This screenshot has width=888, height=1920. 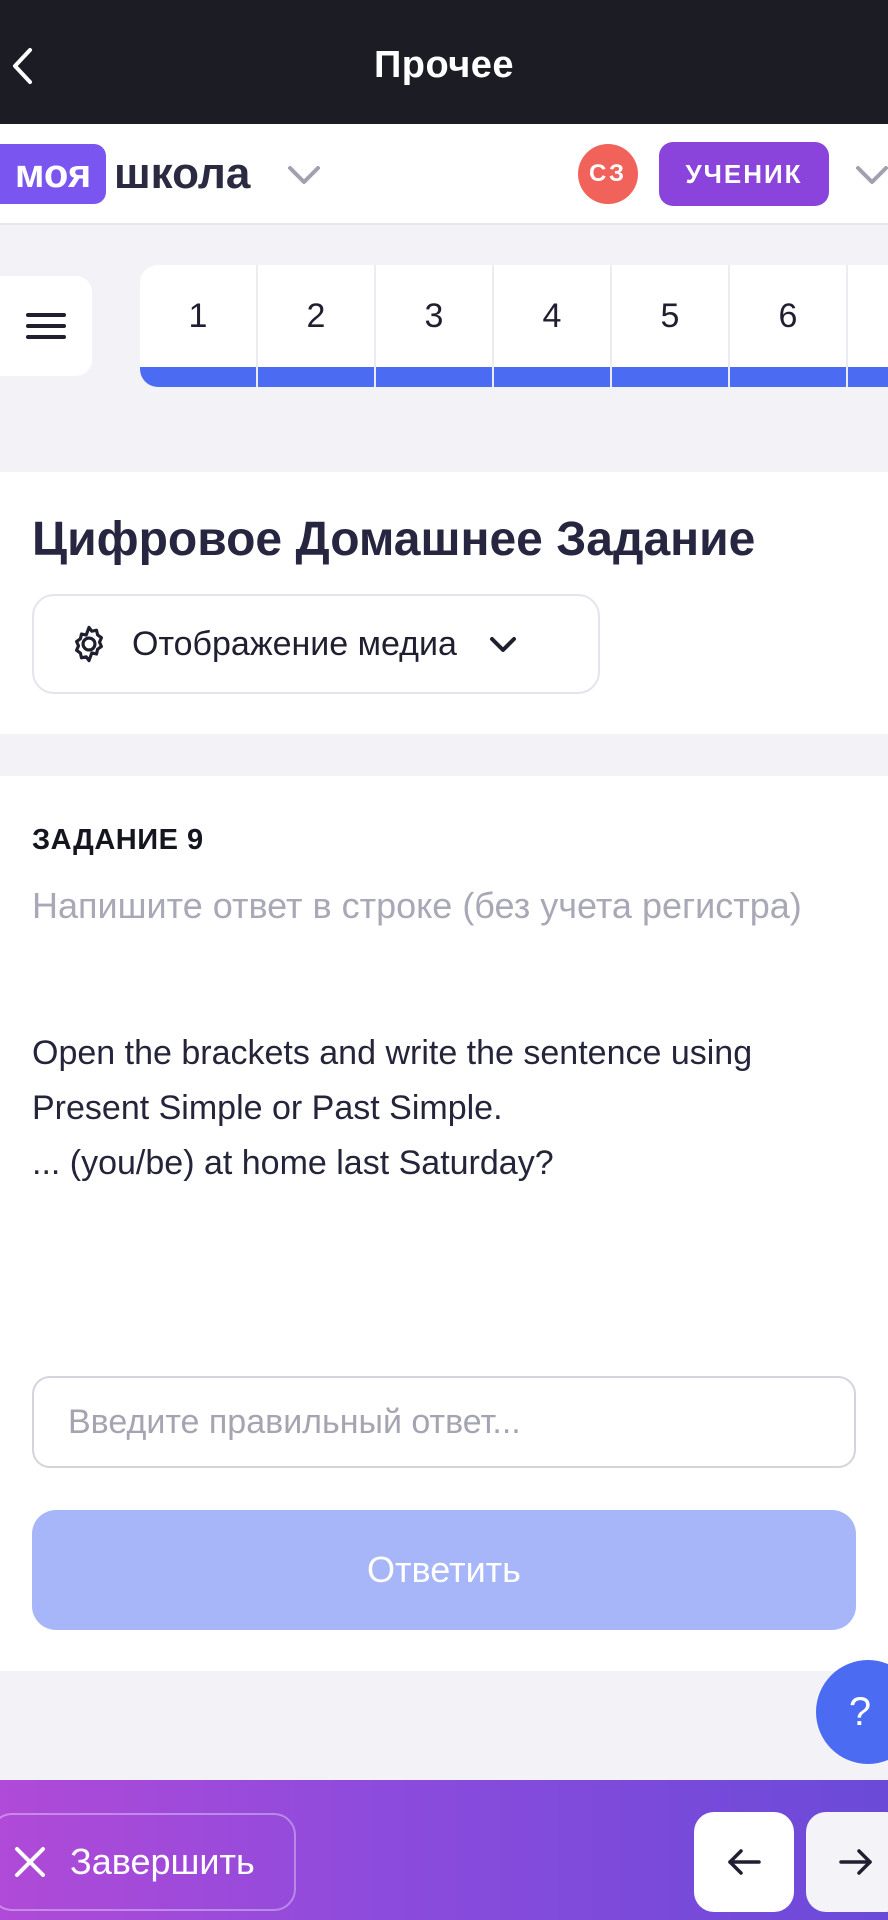 What do you see at coordinates (30, 1862) in the screenshot?
I see `close-icon` at bounding box center [30, 1862].